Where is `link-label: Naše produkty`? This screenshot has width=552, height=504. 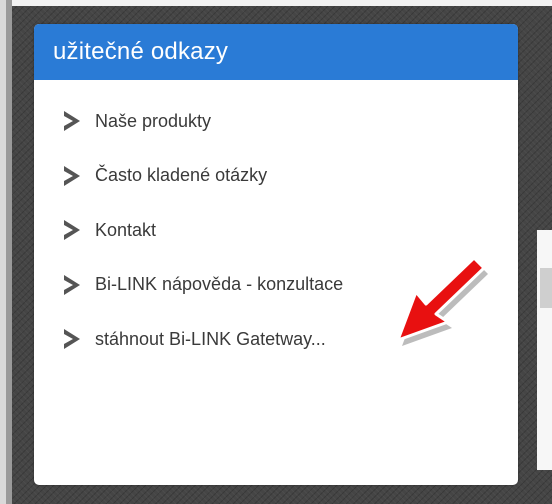 link-label: Naše produkty is located at coordinates (153, 120).